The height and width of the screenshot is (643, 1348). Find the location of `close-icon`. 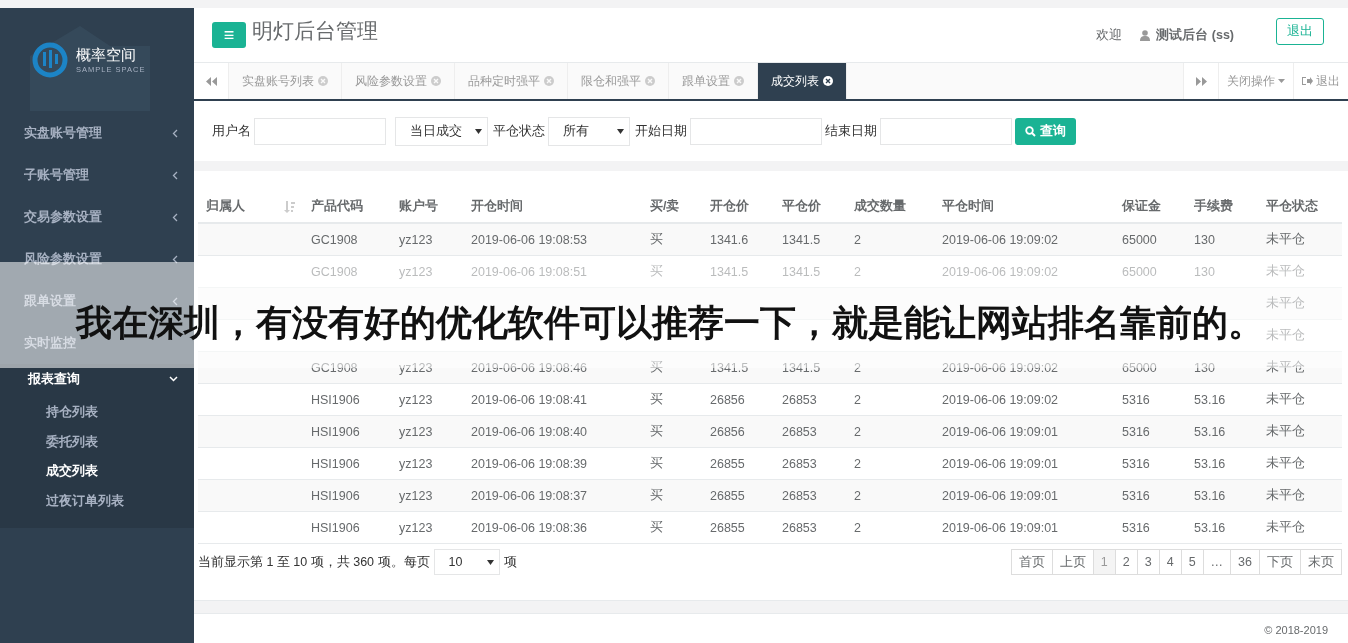

close-icon is located at coordinates (828, 81).